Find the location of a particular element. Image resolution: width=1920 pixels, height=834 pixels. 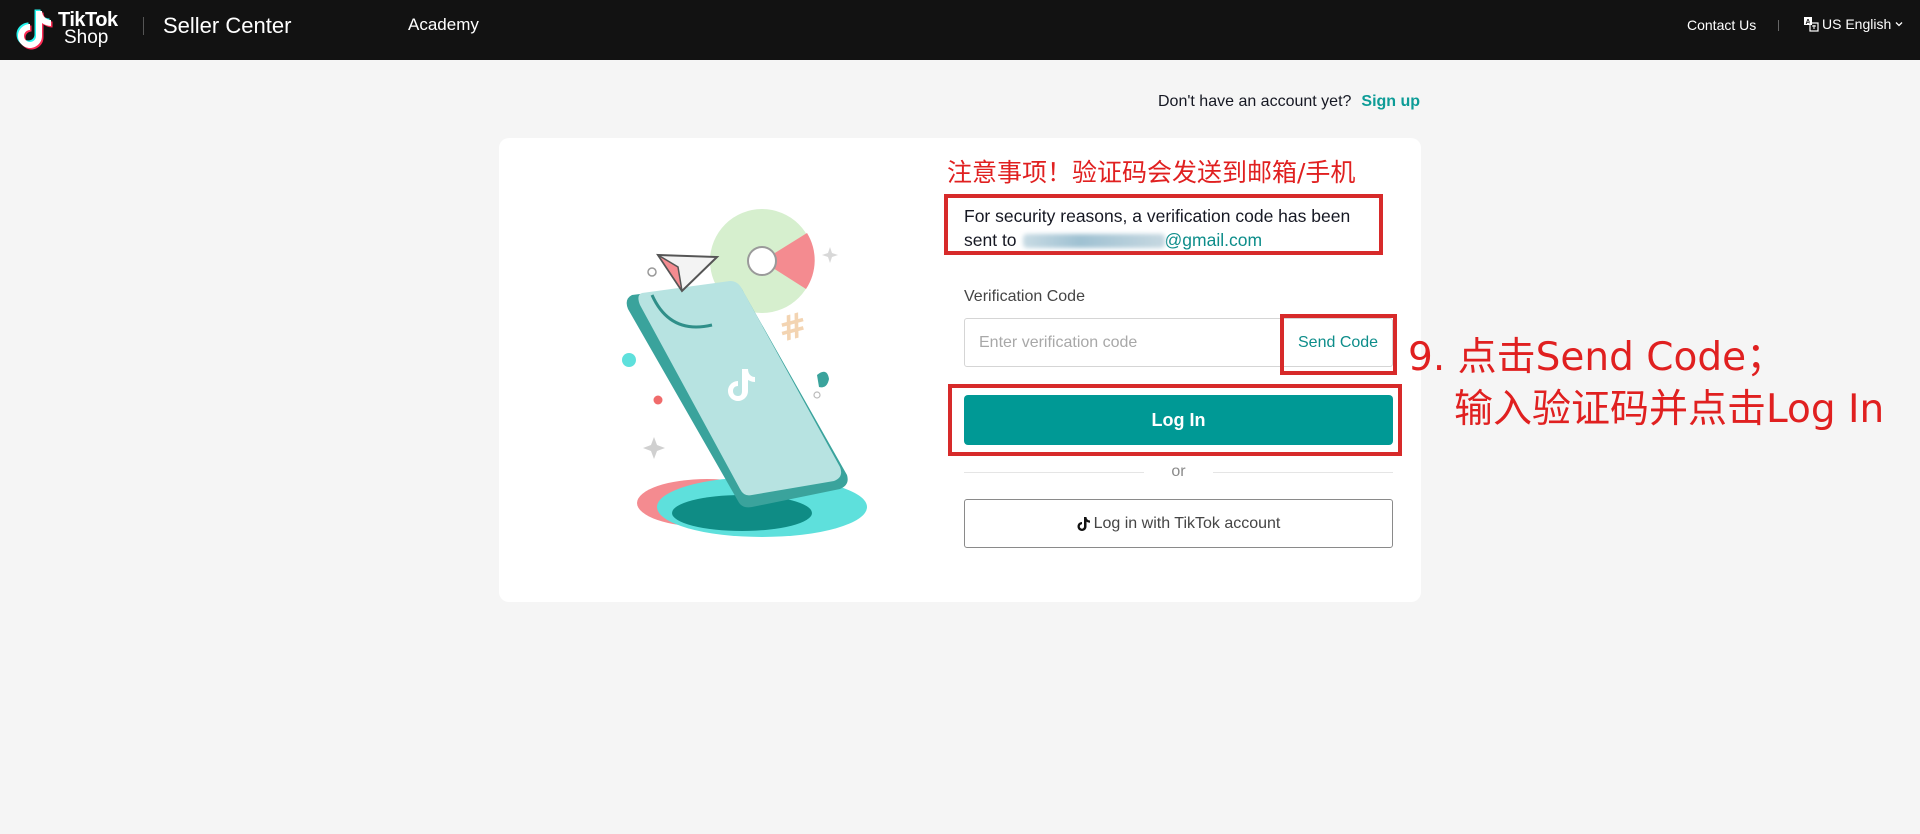

login-button: Log In is located at coordinates (1178, 420).